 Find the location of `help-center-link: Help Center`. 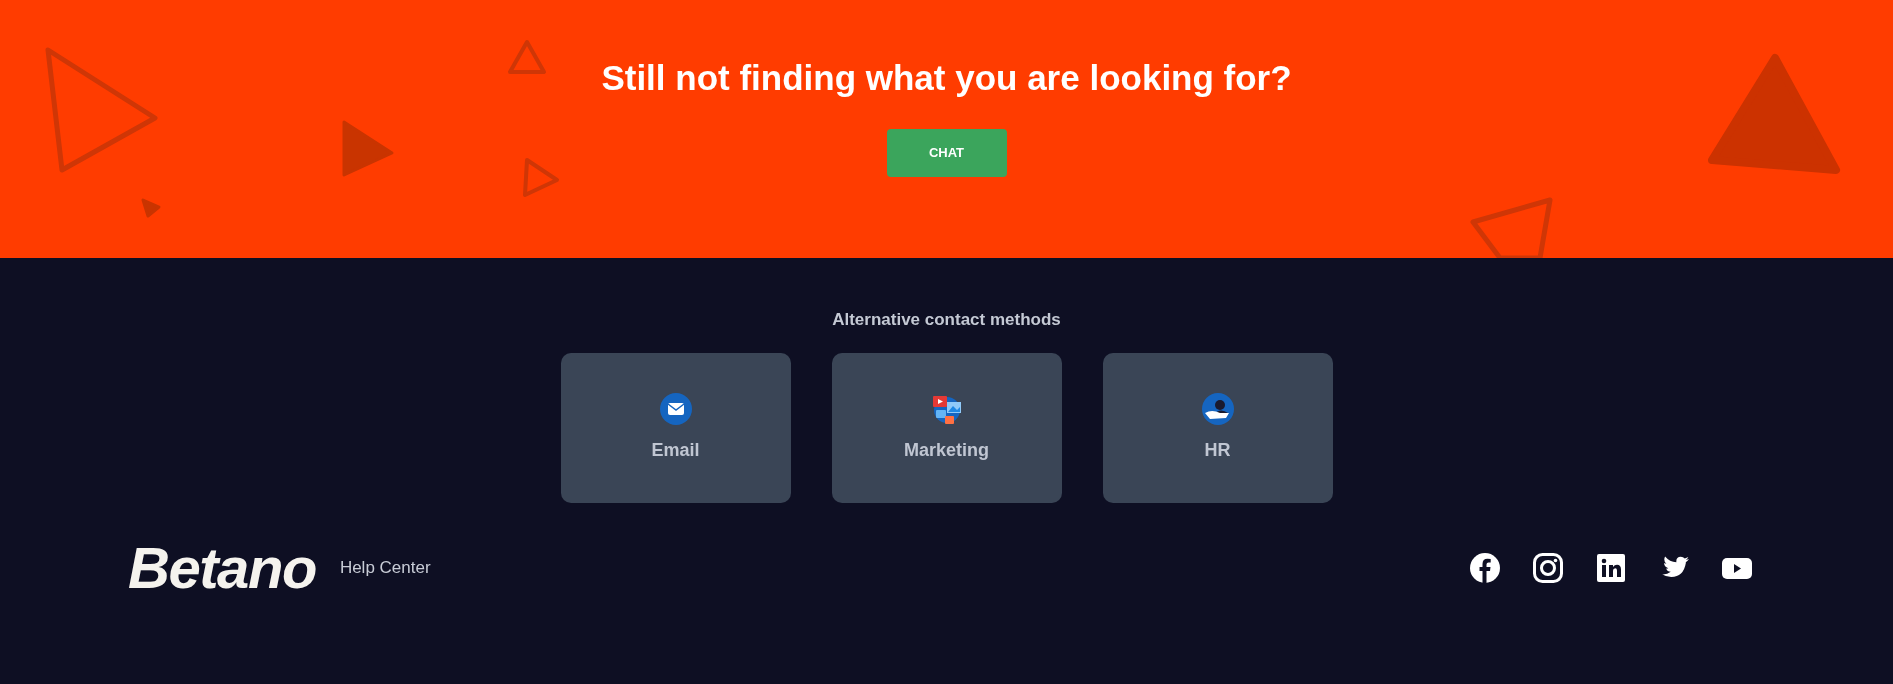

help-center-link: Help Center is located at coordinates (385, 567).